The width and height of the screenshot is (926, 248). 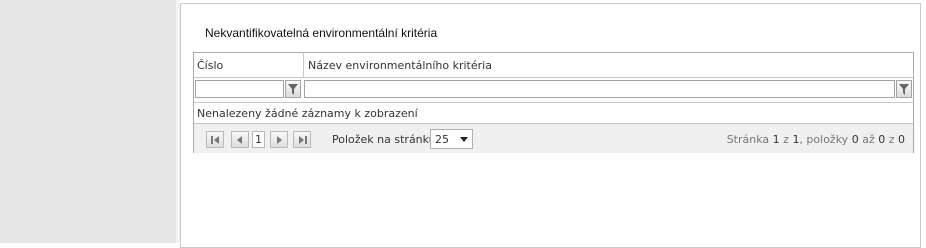 I want to click on empty-records-message: Nenalezeny žádné záznamy k zobrazení, so click(x=307, y=113).